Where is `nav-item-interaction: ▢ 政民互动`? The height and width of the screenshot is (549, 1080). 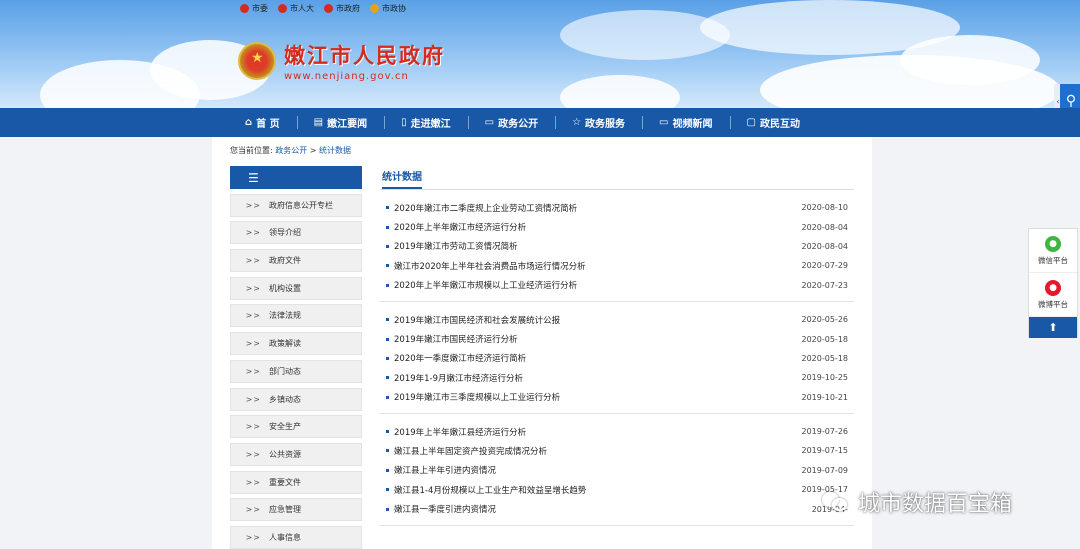 nav-item-interaction: ▢ 政民互动 is located at coordinates (773, 122).